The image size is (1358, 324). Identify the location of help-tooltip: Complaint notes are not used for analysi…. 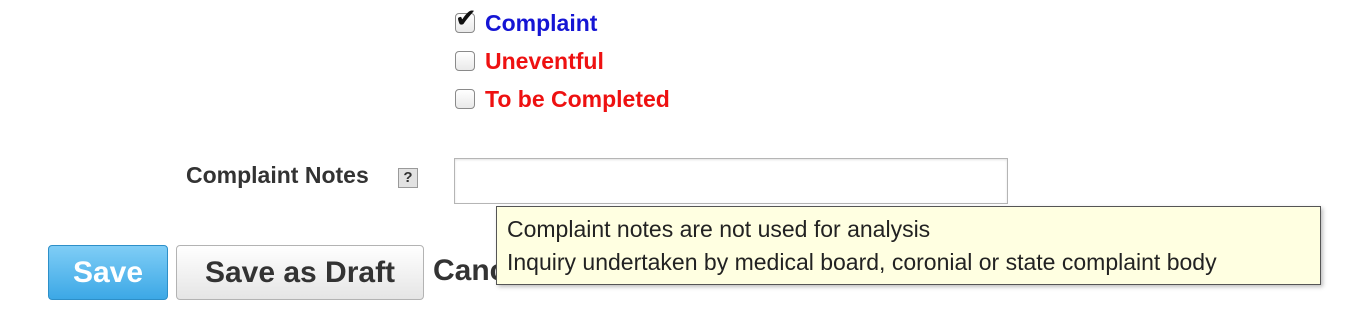
(908, 245).